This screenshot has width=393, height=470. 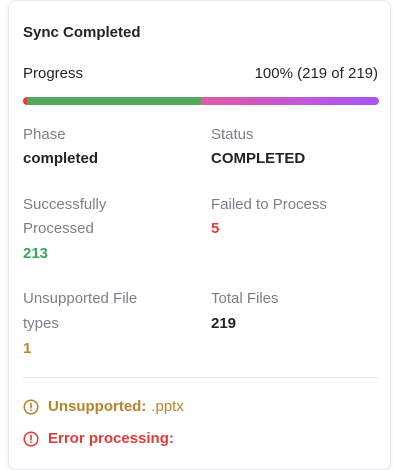 I want to click on warning-circle-icon, so click(x=31, y=407).